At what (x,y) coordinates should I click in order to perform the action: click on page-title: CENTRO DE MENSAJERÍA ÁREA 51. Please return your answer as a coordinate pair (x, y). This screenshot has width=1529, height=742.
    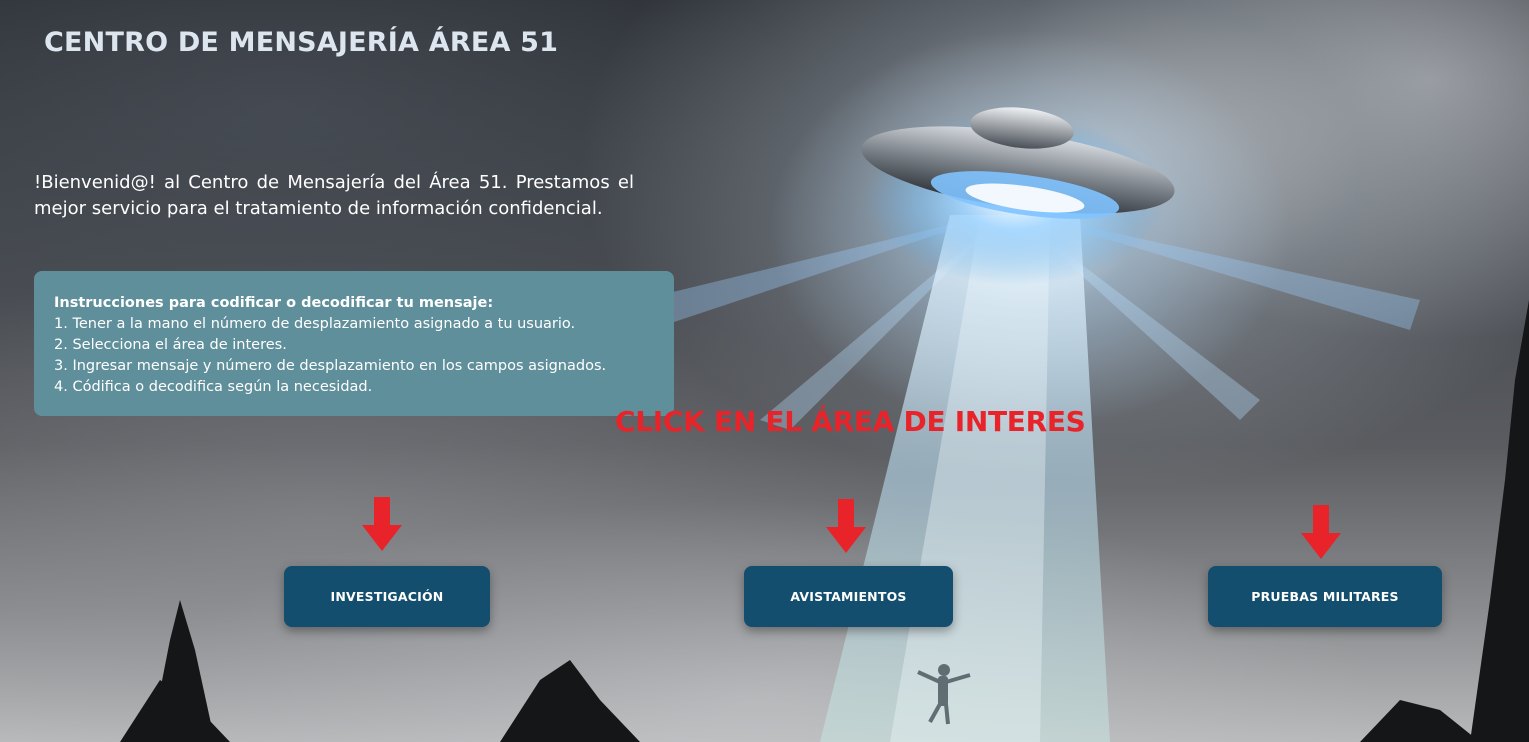
    Looking at the image, I should click on (301, 42).